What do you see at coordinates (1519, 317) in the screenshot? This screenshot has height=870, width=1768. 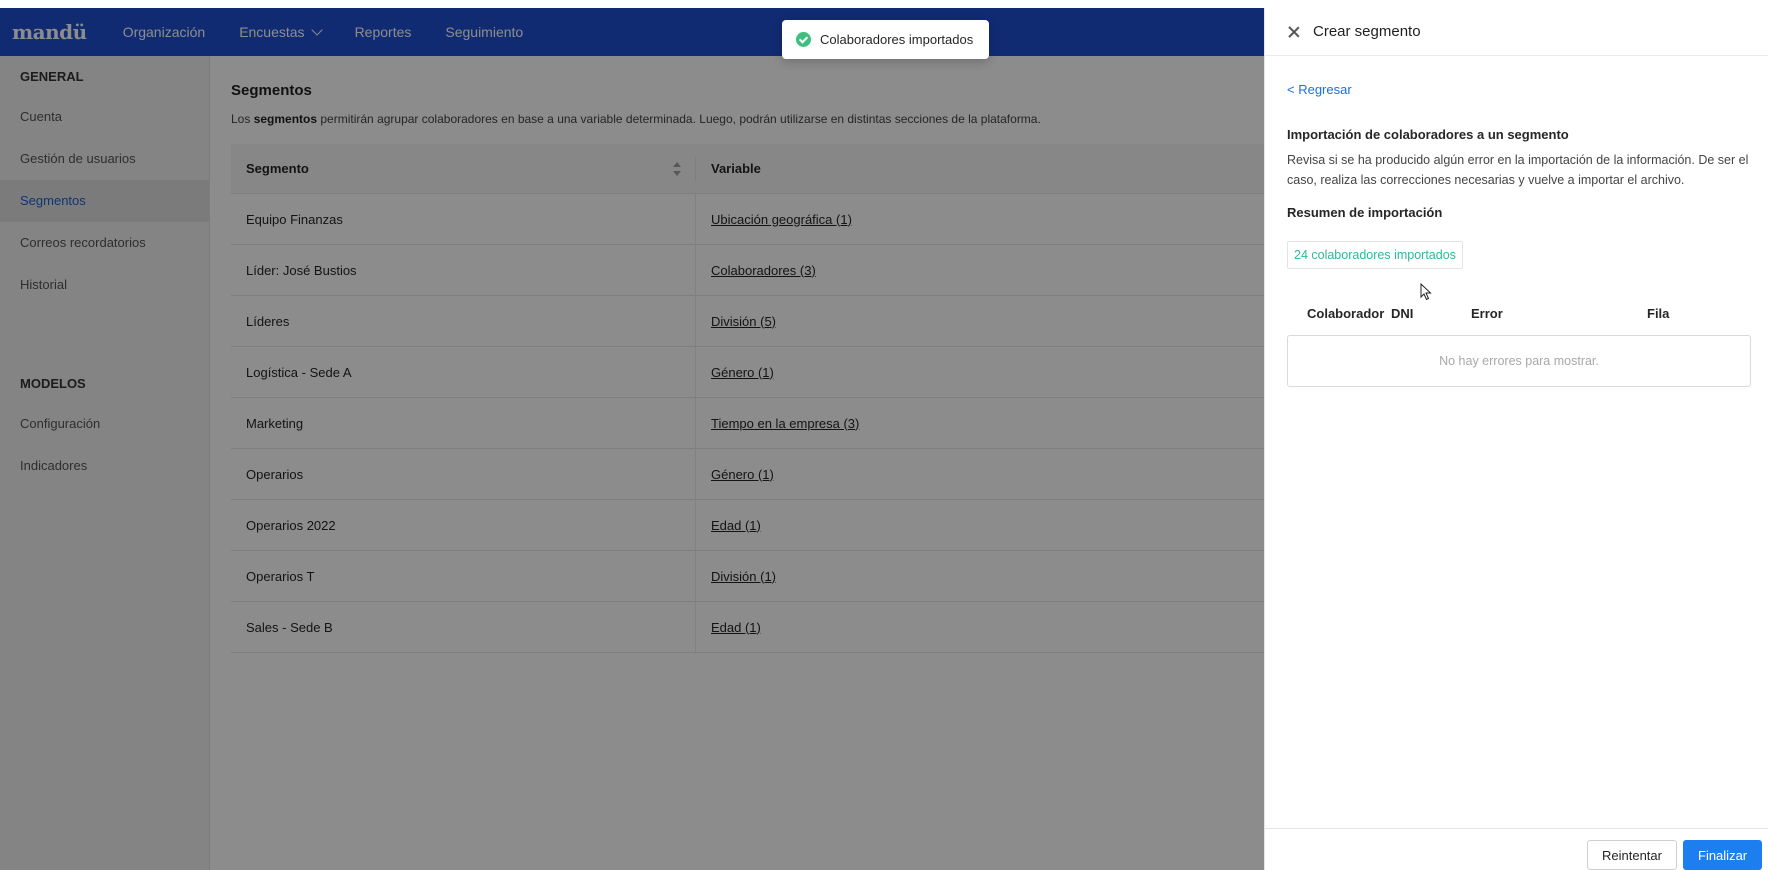 I see `errors-table-header: Colaborador DNI Error Fila` at bounding box center [1519, 317].